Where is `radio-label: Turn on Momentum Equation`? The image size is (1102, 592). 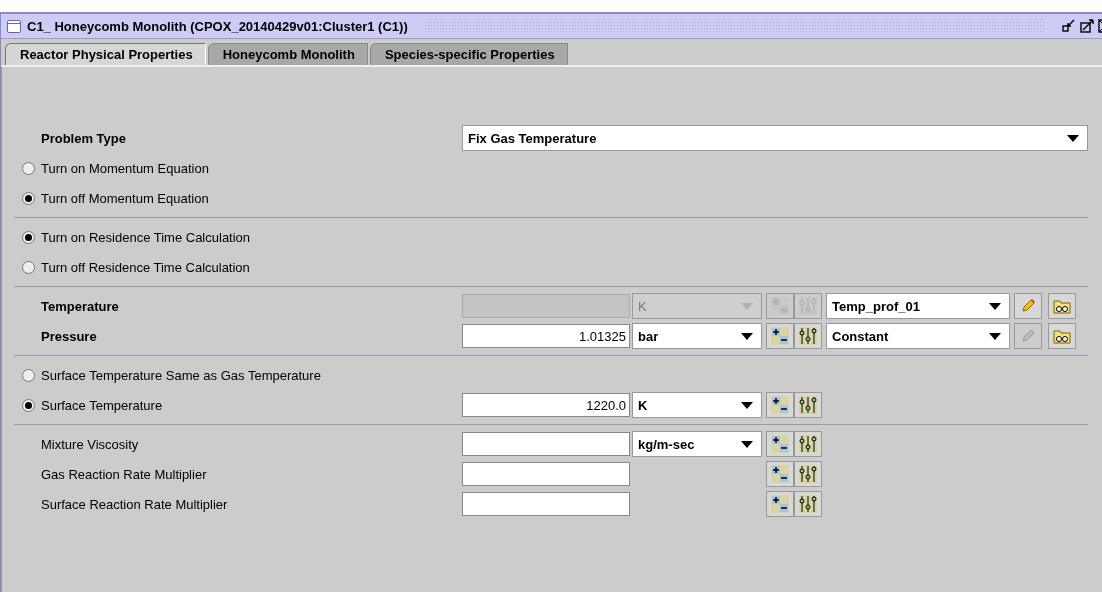
radio-label: Turn on Momentum Equation is located at coordinates (125, 168).